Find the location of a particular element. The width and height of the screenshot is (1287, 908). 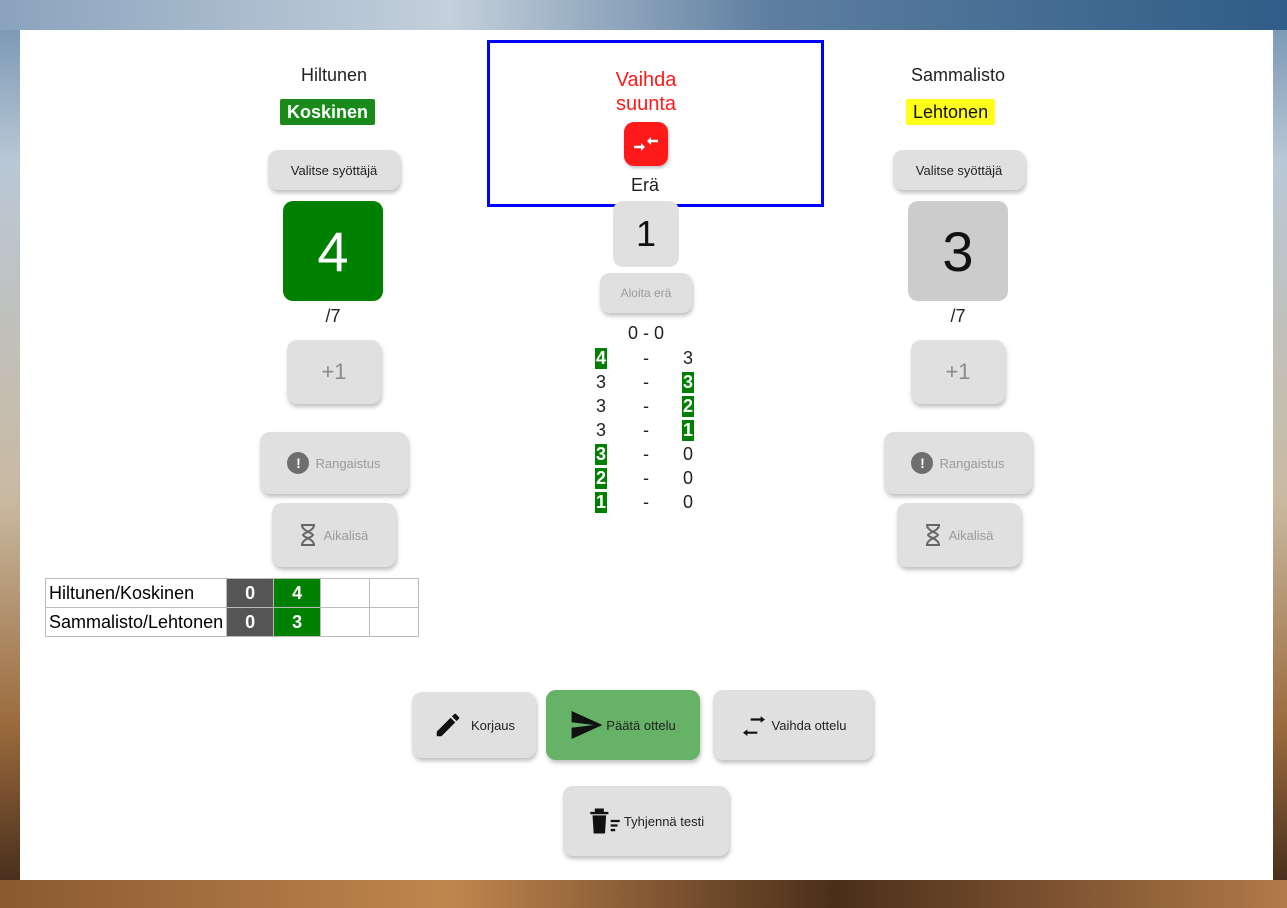

left-score: 4 is located at coordinates (333, 251).